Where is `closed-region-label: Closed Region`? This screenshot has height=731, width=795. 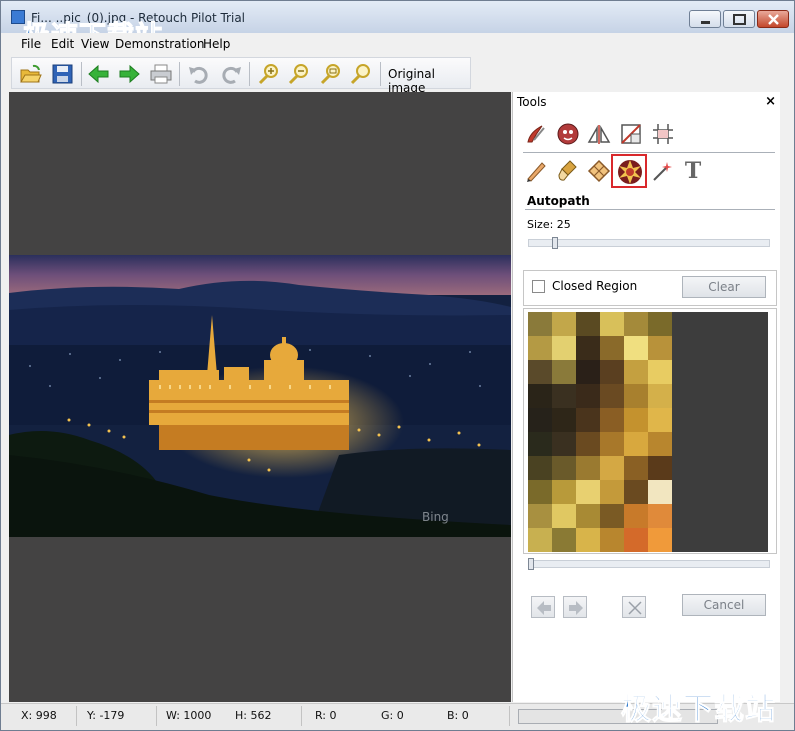 closed-region-label: Closed Region is located at coordinates (595, 286).